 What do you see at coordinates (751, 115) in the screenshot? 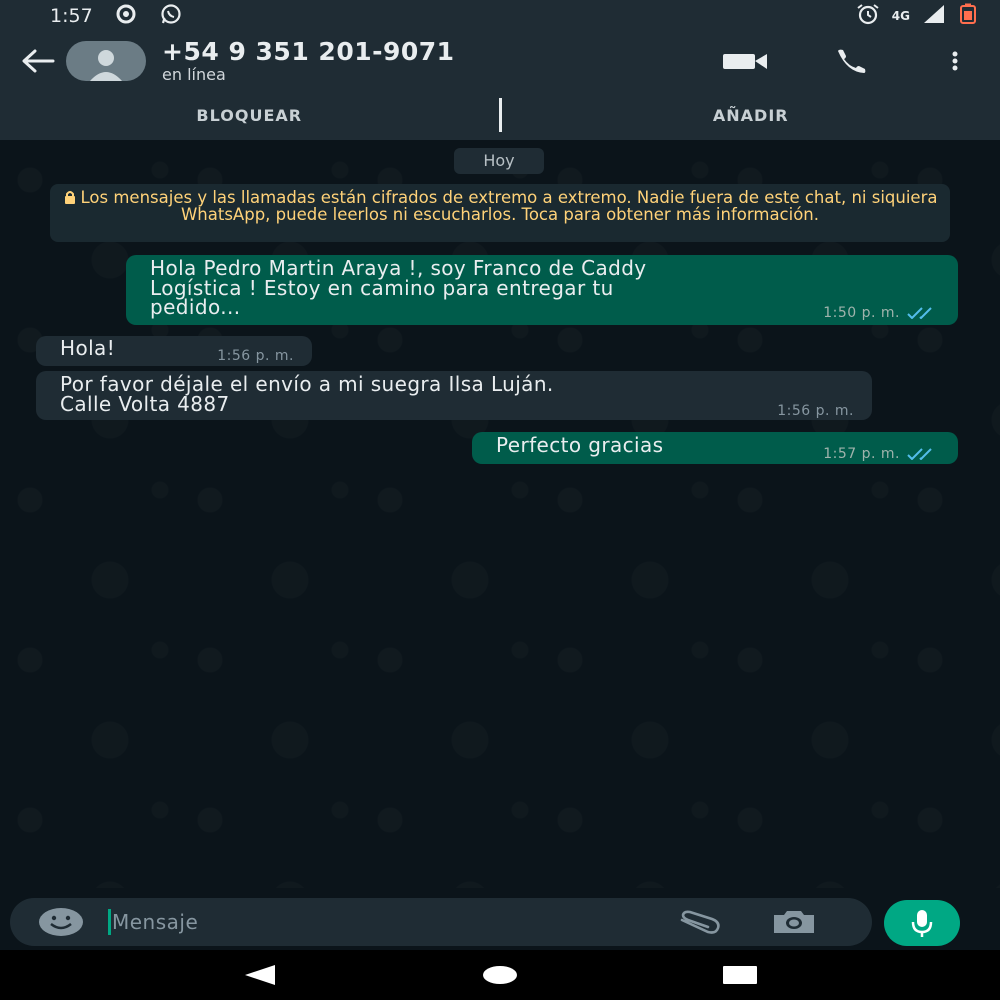
I see `add-contact-button: AÑADIR` at bounding box center [751, 115].